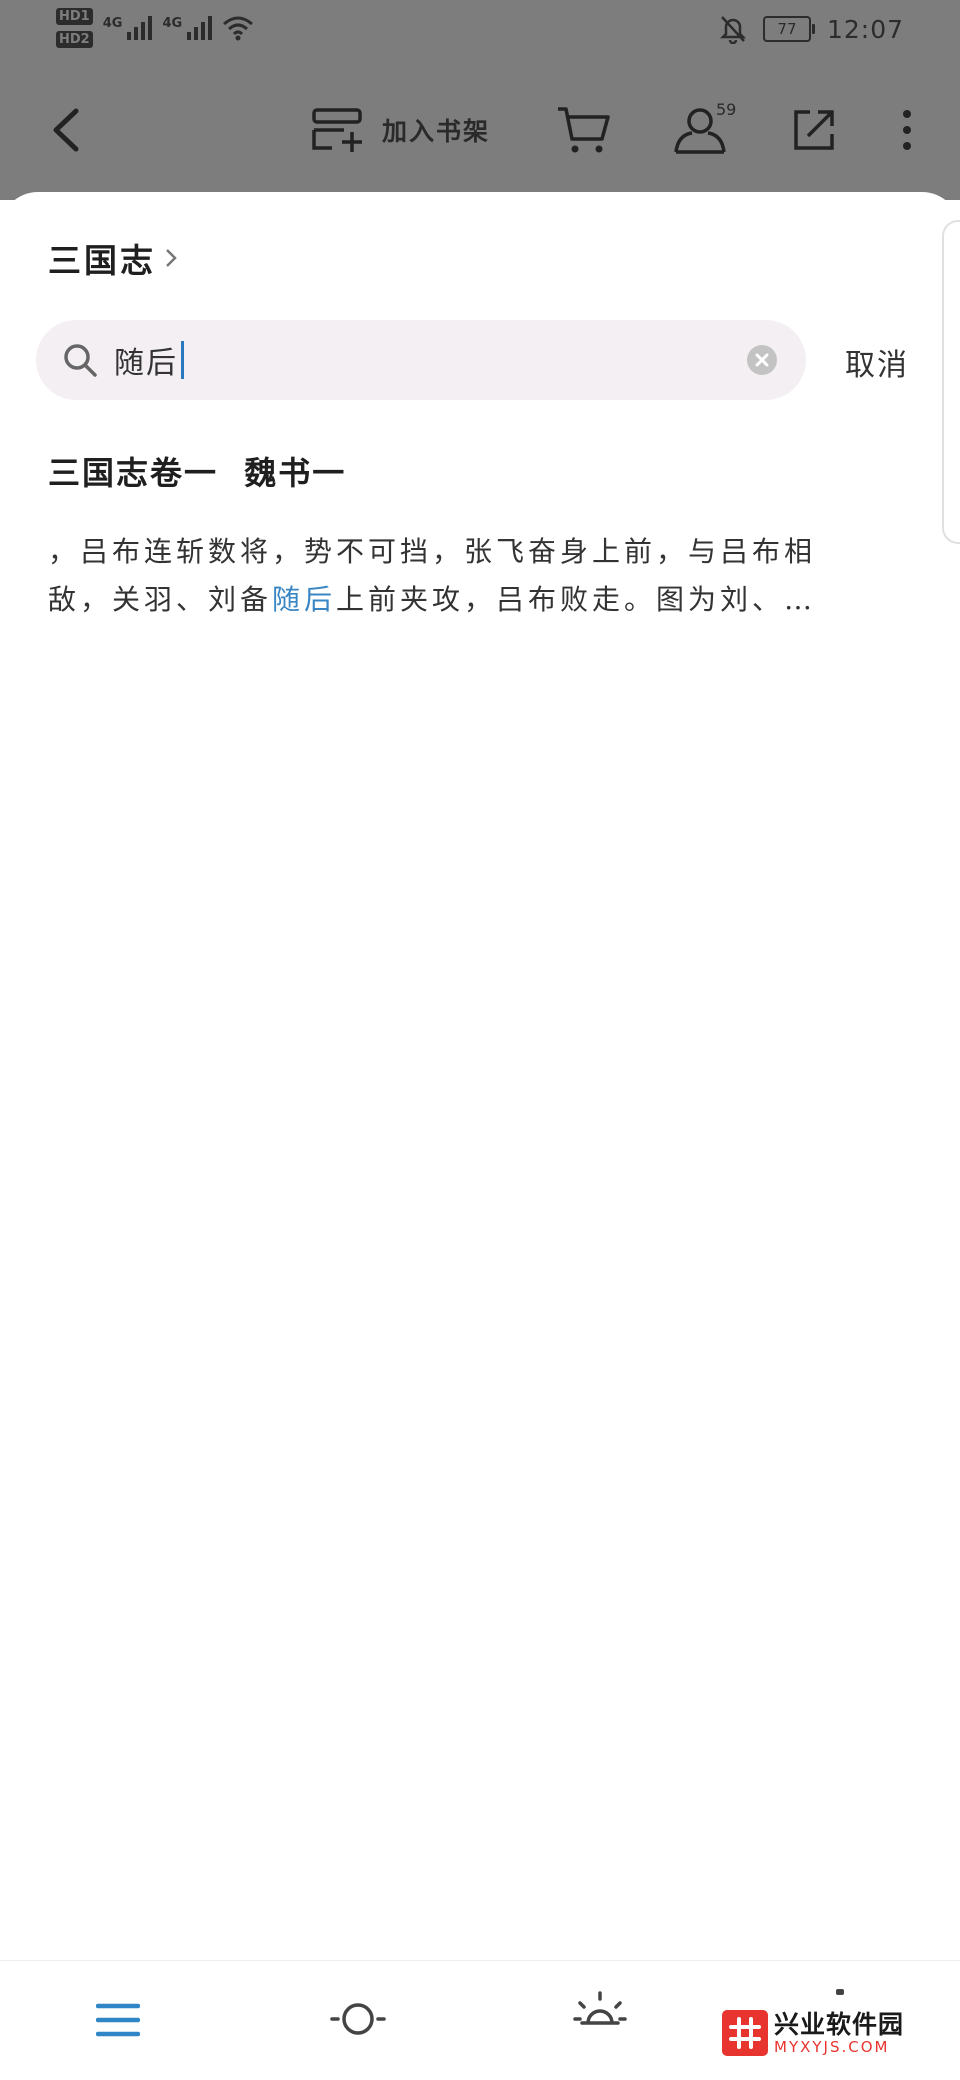  Describe the element at coordinates (951, 382) in the screenshot. I see `sheet-edge-handle` at that location.